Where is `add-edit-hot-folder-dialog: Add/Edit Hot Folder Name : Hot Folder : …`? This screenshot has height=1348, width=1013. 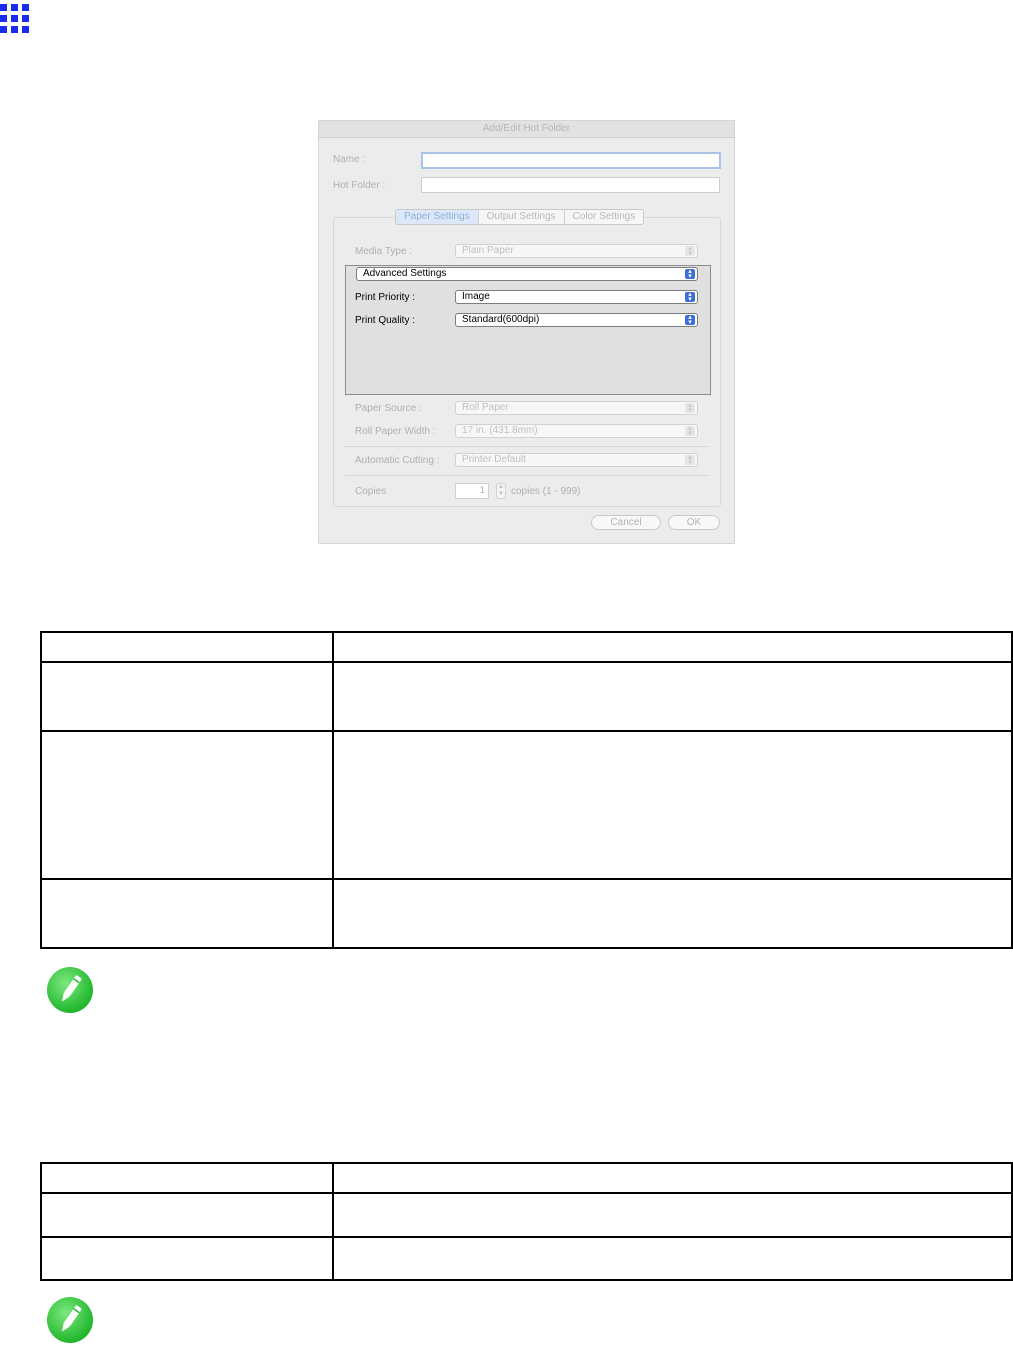 add-edit-hot-folder-dialog: Add/Edit Hot Folder Name : Hot Folder : … is located at coordinates (526, 332).